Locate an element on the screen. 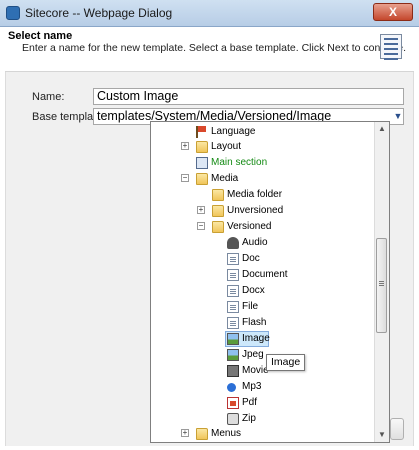 The width and height of the screenshot is (419, 450). scroll-up-icon: ▲ is located at coordinates (382, 129).